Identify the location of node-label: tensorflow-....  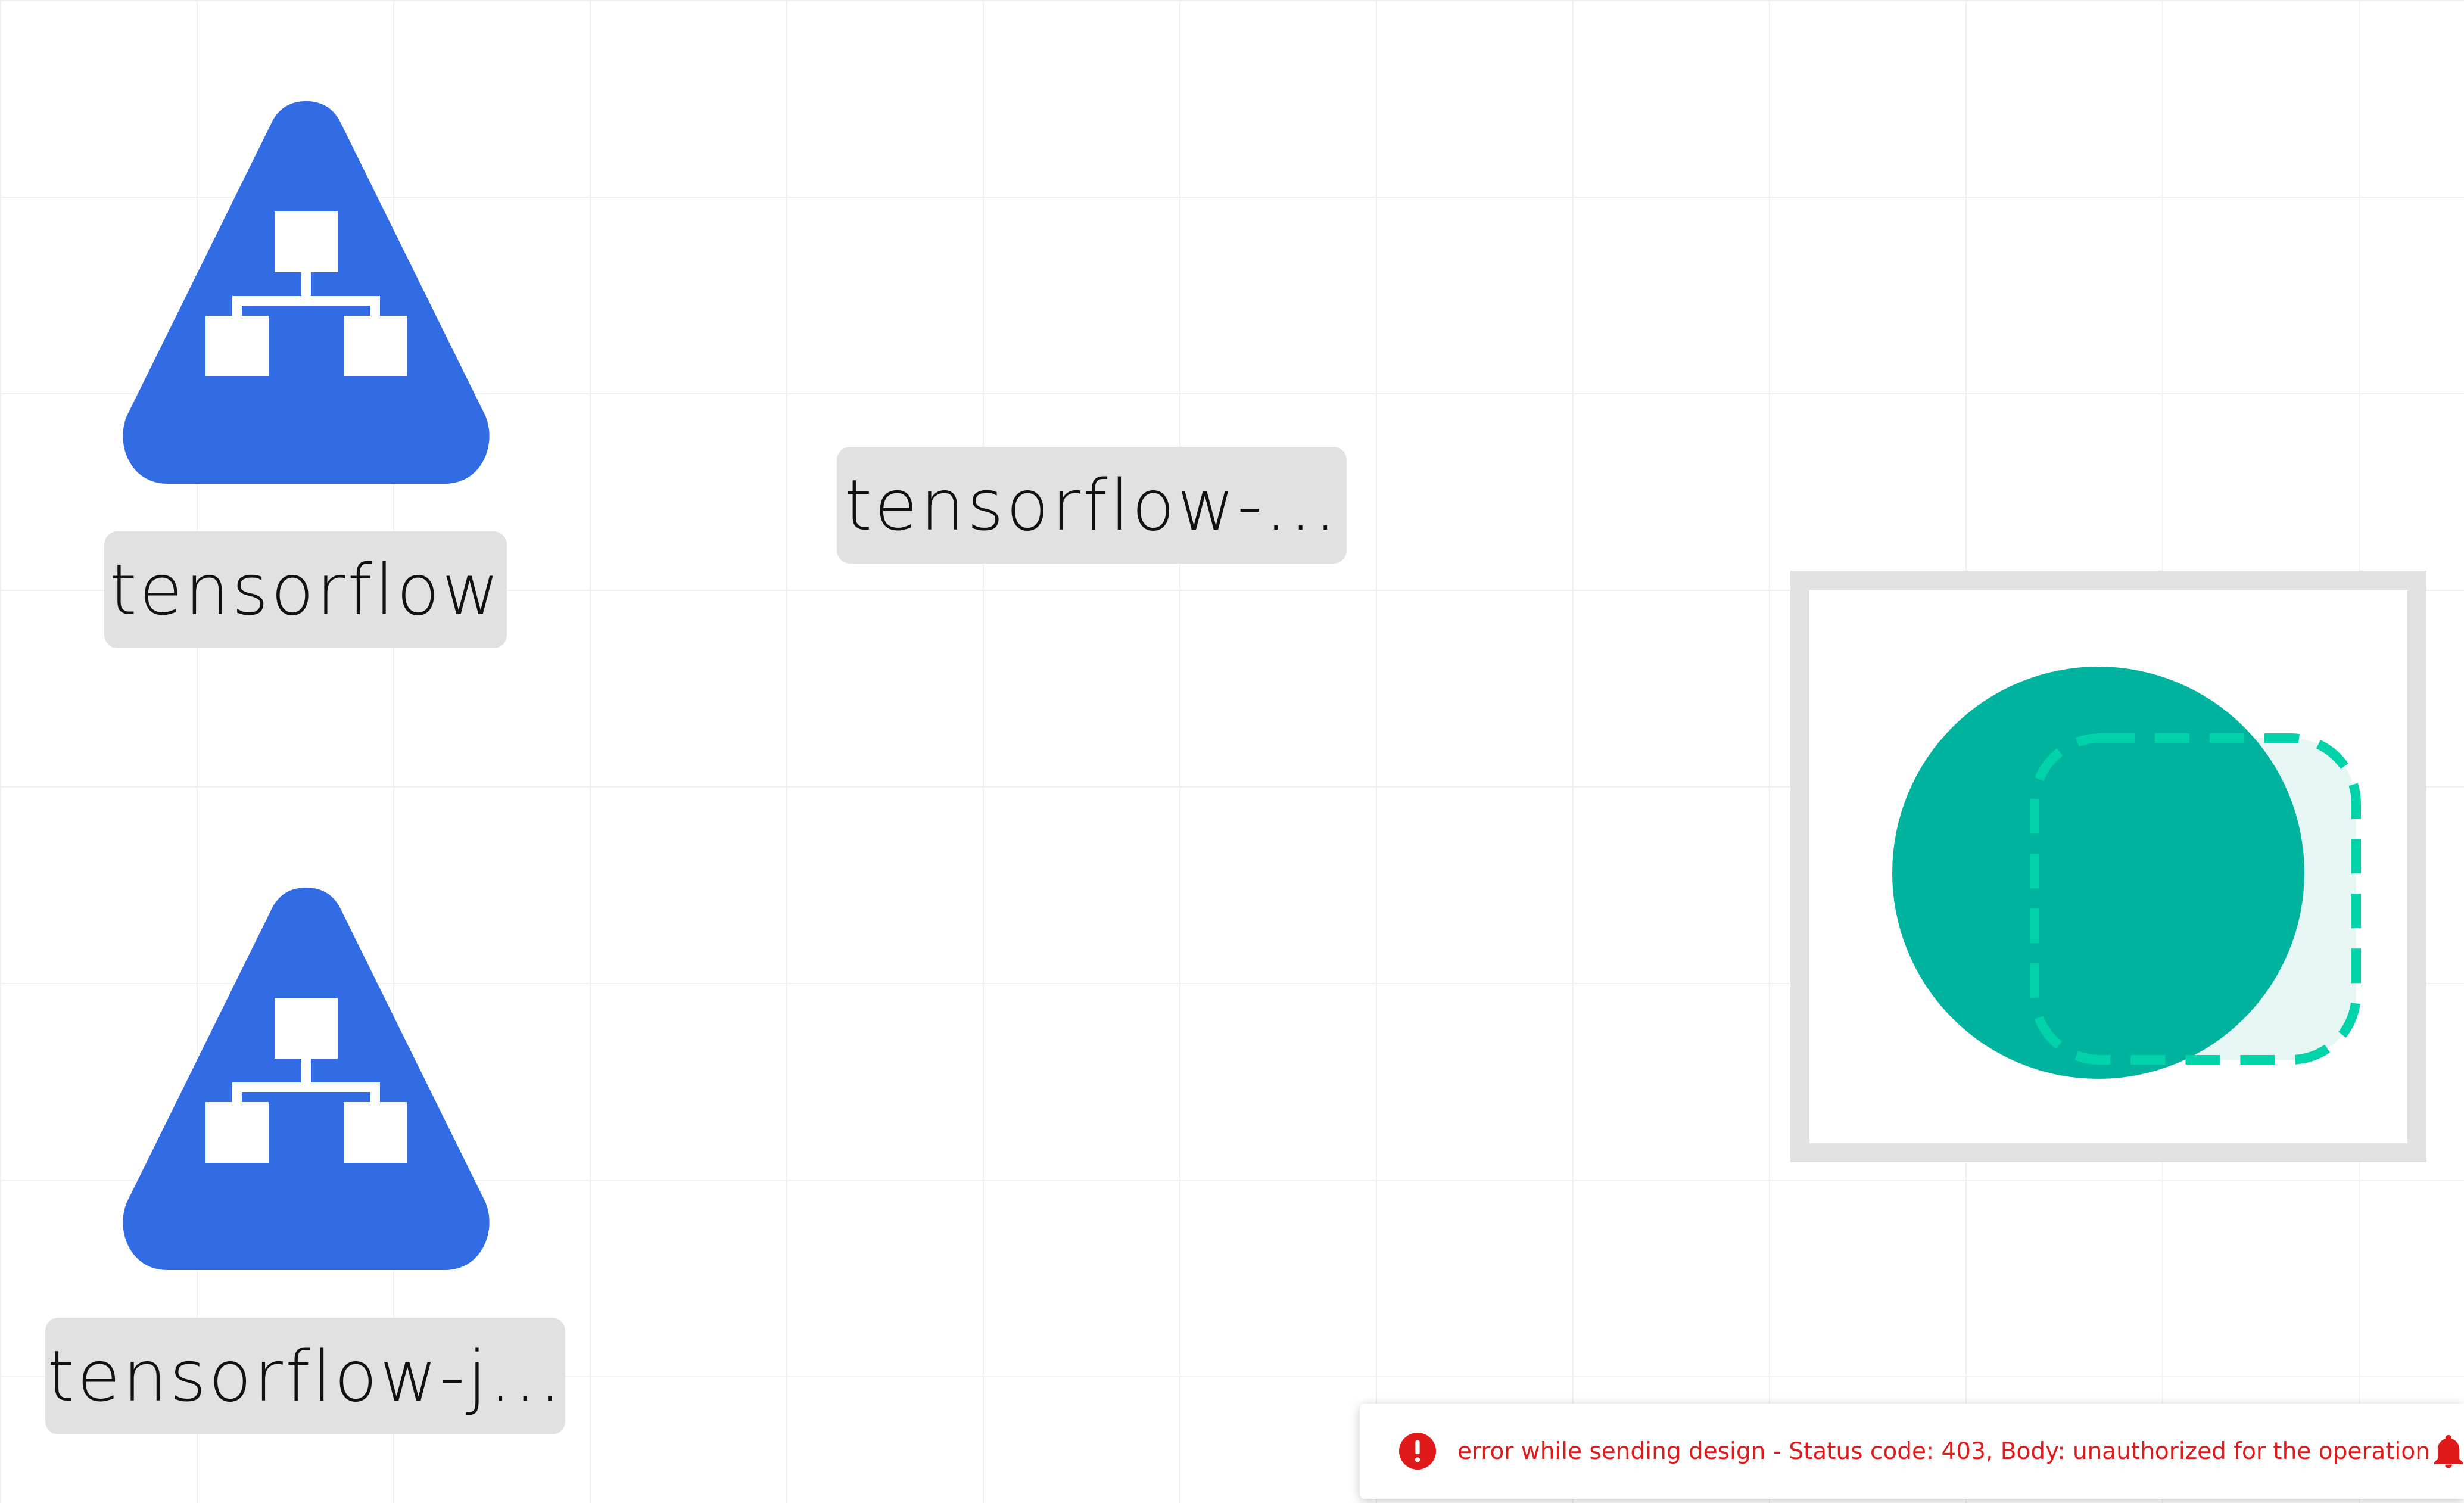
(1092, 505).